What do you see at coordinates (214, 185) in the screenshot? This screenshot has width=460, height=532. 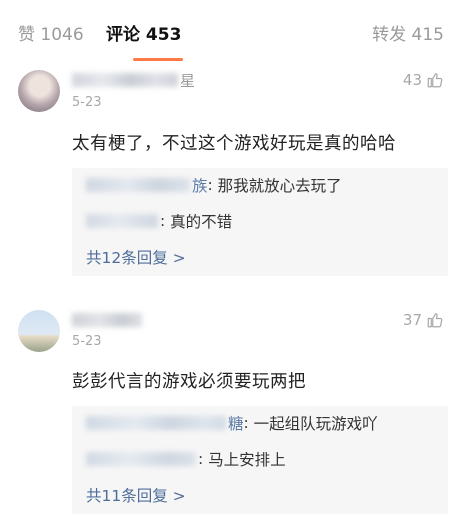 I see `reply-item: 族 : 那我就放心去玩了` at bounding box center [214, 185].